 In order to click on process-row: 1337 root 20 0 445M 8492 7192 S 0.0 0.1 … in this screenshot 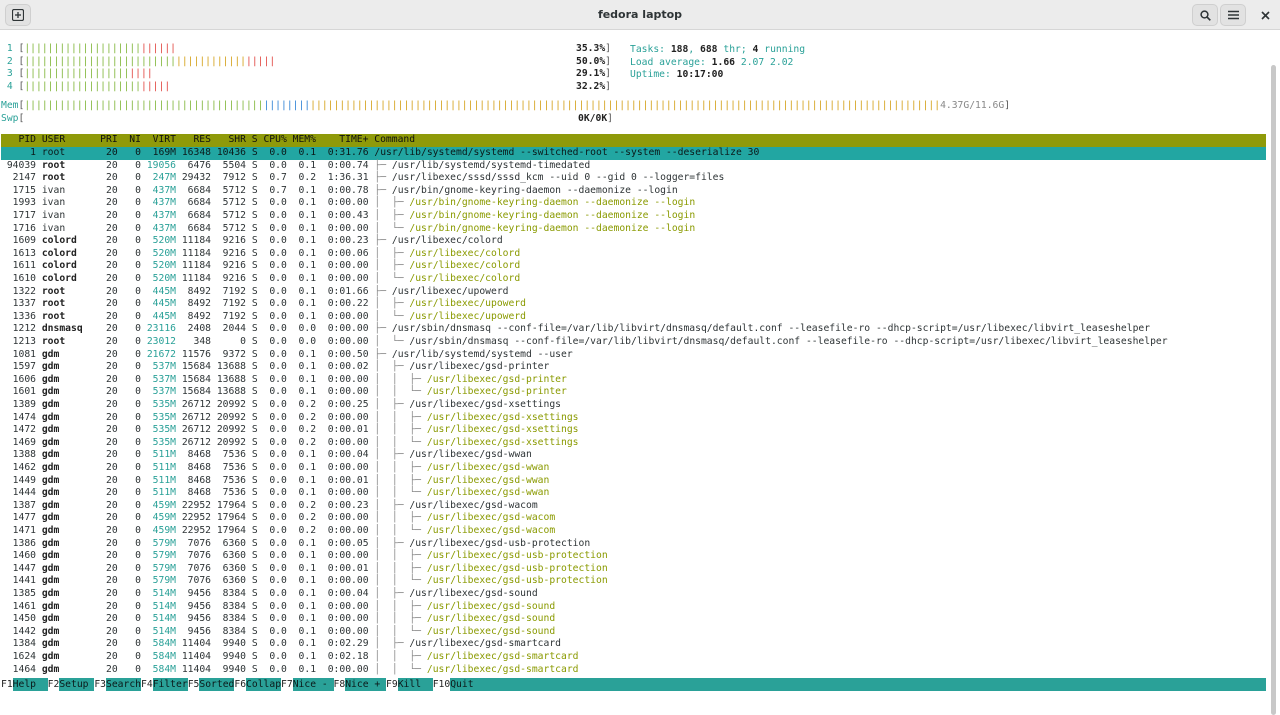, I will do `click(263, 304)`.